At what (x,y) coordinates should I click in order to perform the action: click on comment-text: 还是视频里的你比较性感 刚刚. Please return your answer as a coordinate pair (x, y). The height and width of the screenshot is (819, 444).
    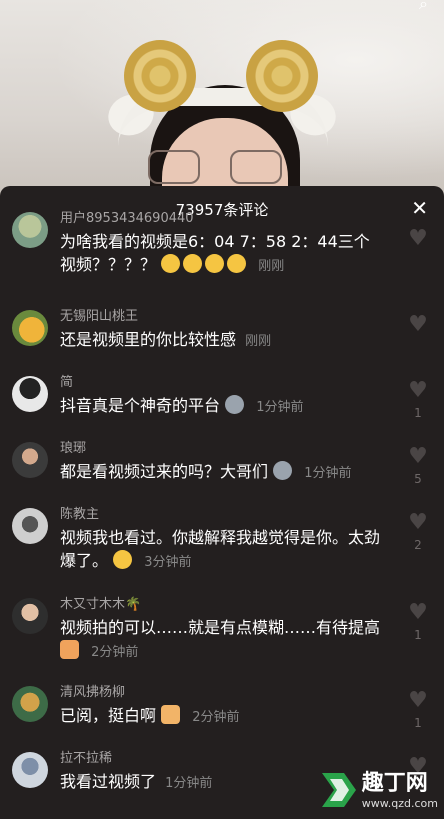
    Looking at the image, I should click on (221, 340).